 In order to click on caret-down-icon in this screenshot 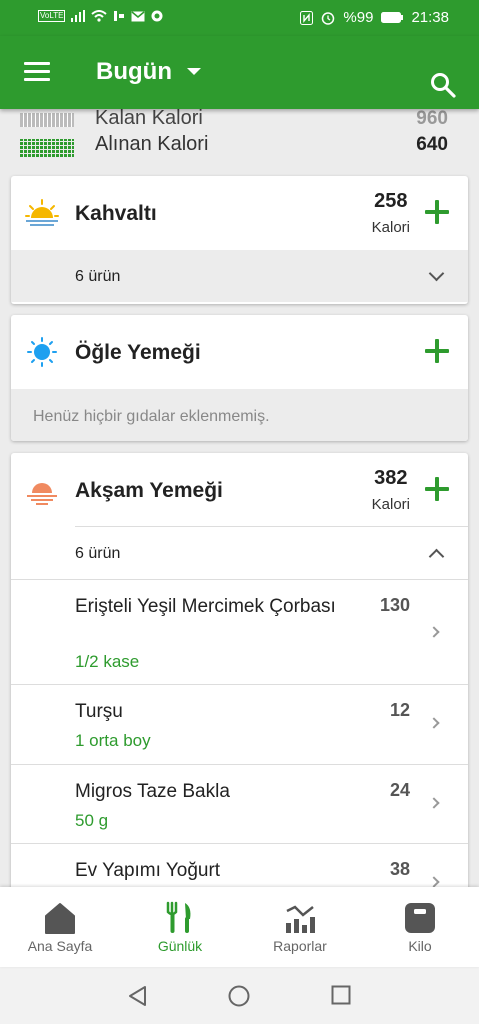, I will do `click(194, 71)`.